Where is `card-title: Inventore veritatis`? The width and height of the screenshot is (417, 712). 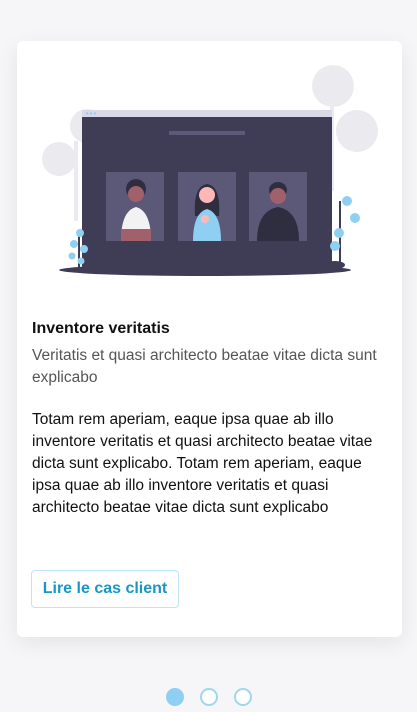 card-title: Inventore veritatis is located at coordinates (101, 328).